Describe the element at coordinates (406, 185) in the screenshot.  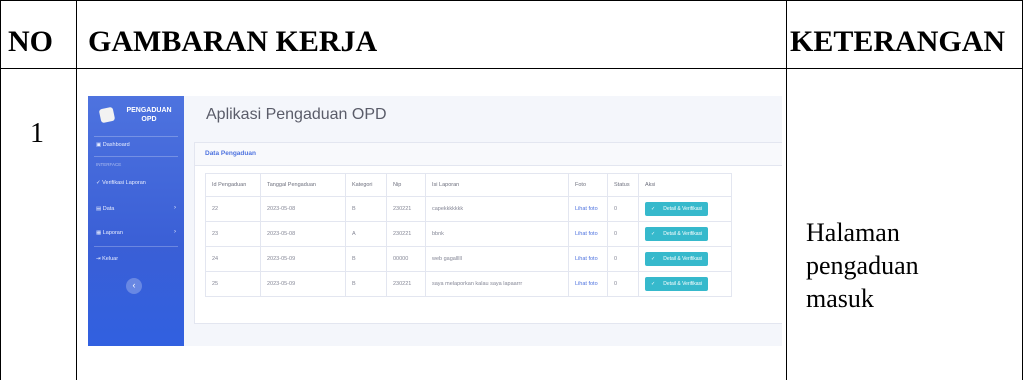
I see `col-header: Nip` at that location.